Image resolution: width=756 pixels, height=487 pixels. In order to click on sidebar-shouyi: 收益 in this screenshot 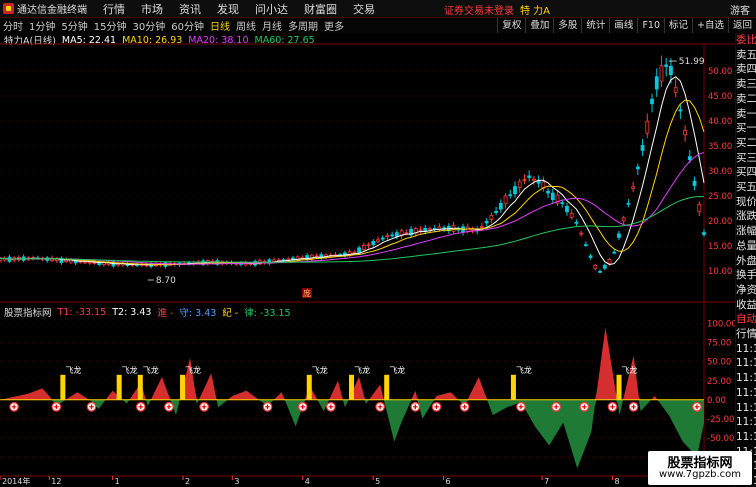, I will do `click(746, 305)`.